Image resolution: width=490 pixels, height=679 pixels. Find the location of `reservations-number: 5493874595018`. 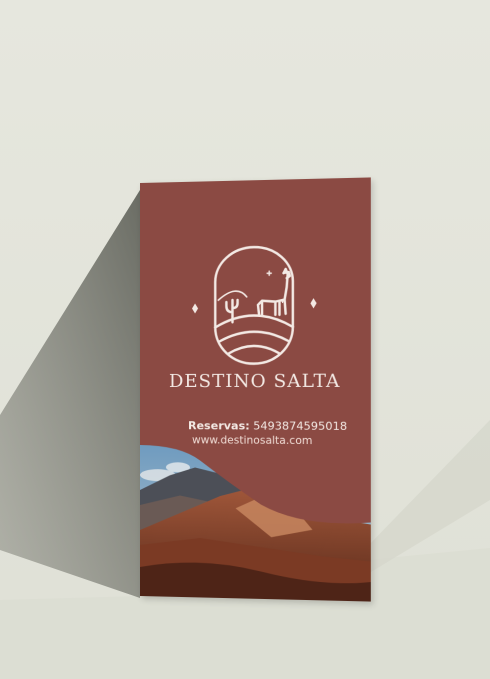

reservations-number: 5493874595018 is located at coordinates (300, 426).